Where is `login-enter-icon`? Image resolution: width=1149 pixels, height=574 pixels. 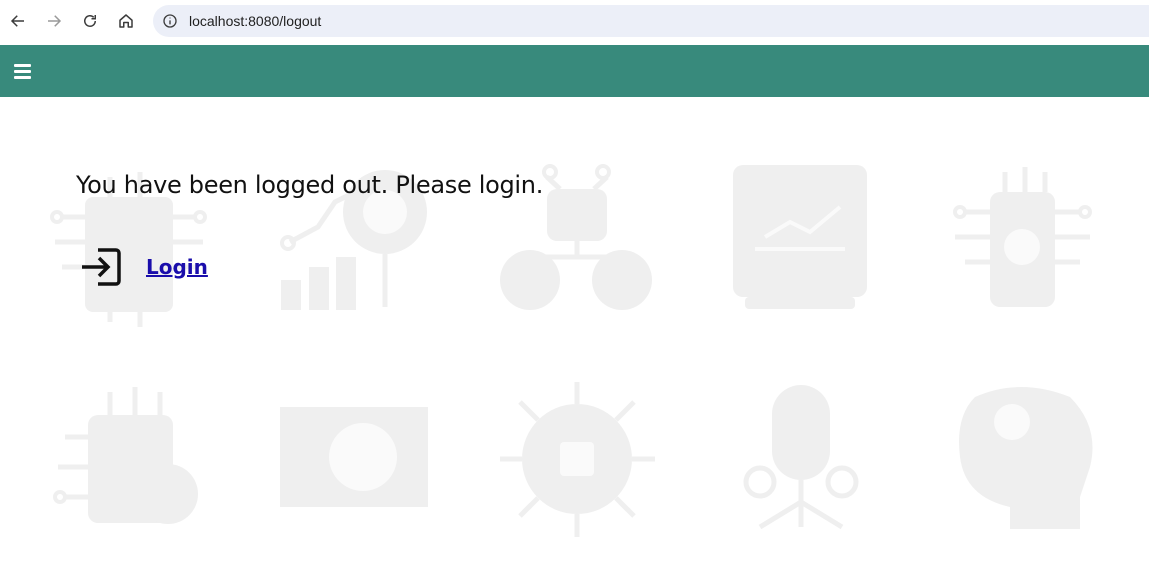
login-enter-icon is located at coordinates (101, 267).